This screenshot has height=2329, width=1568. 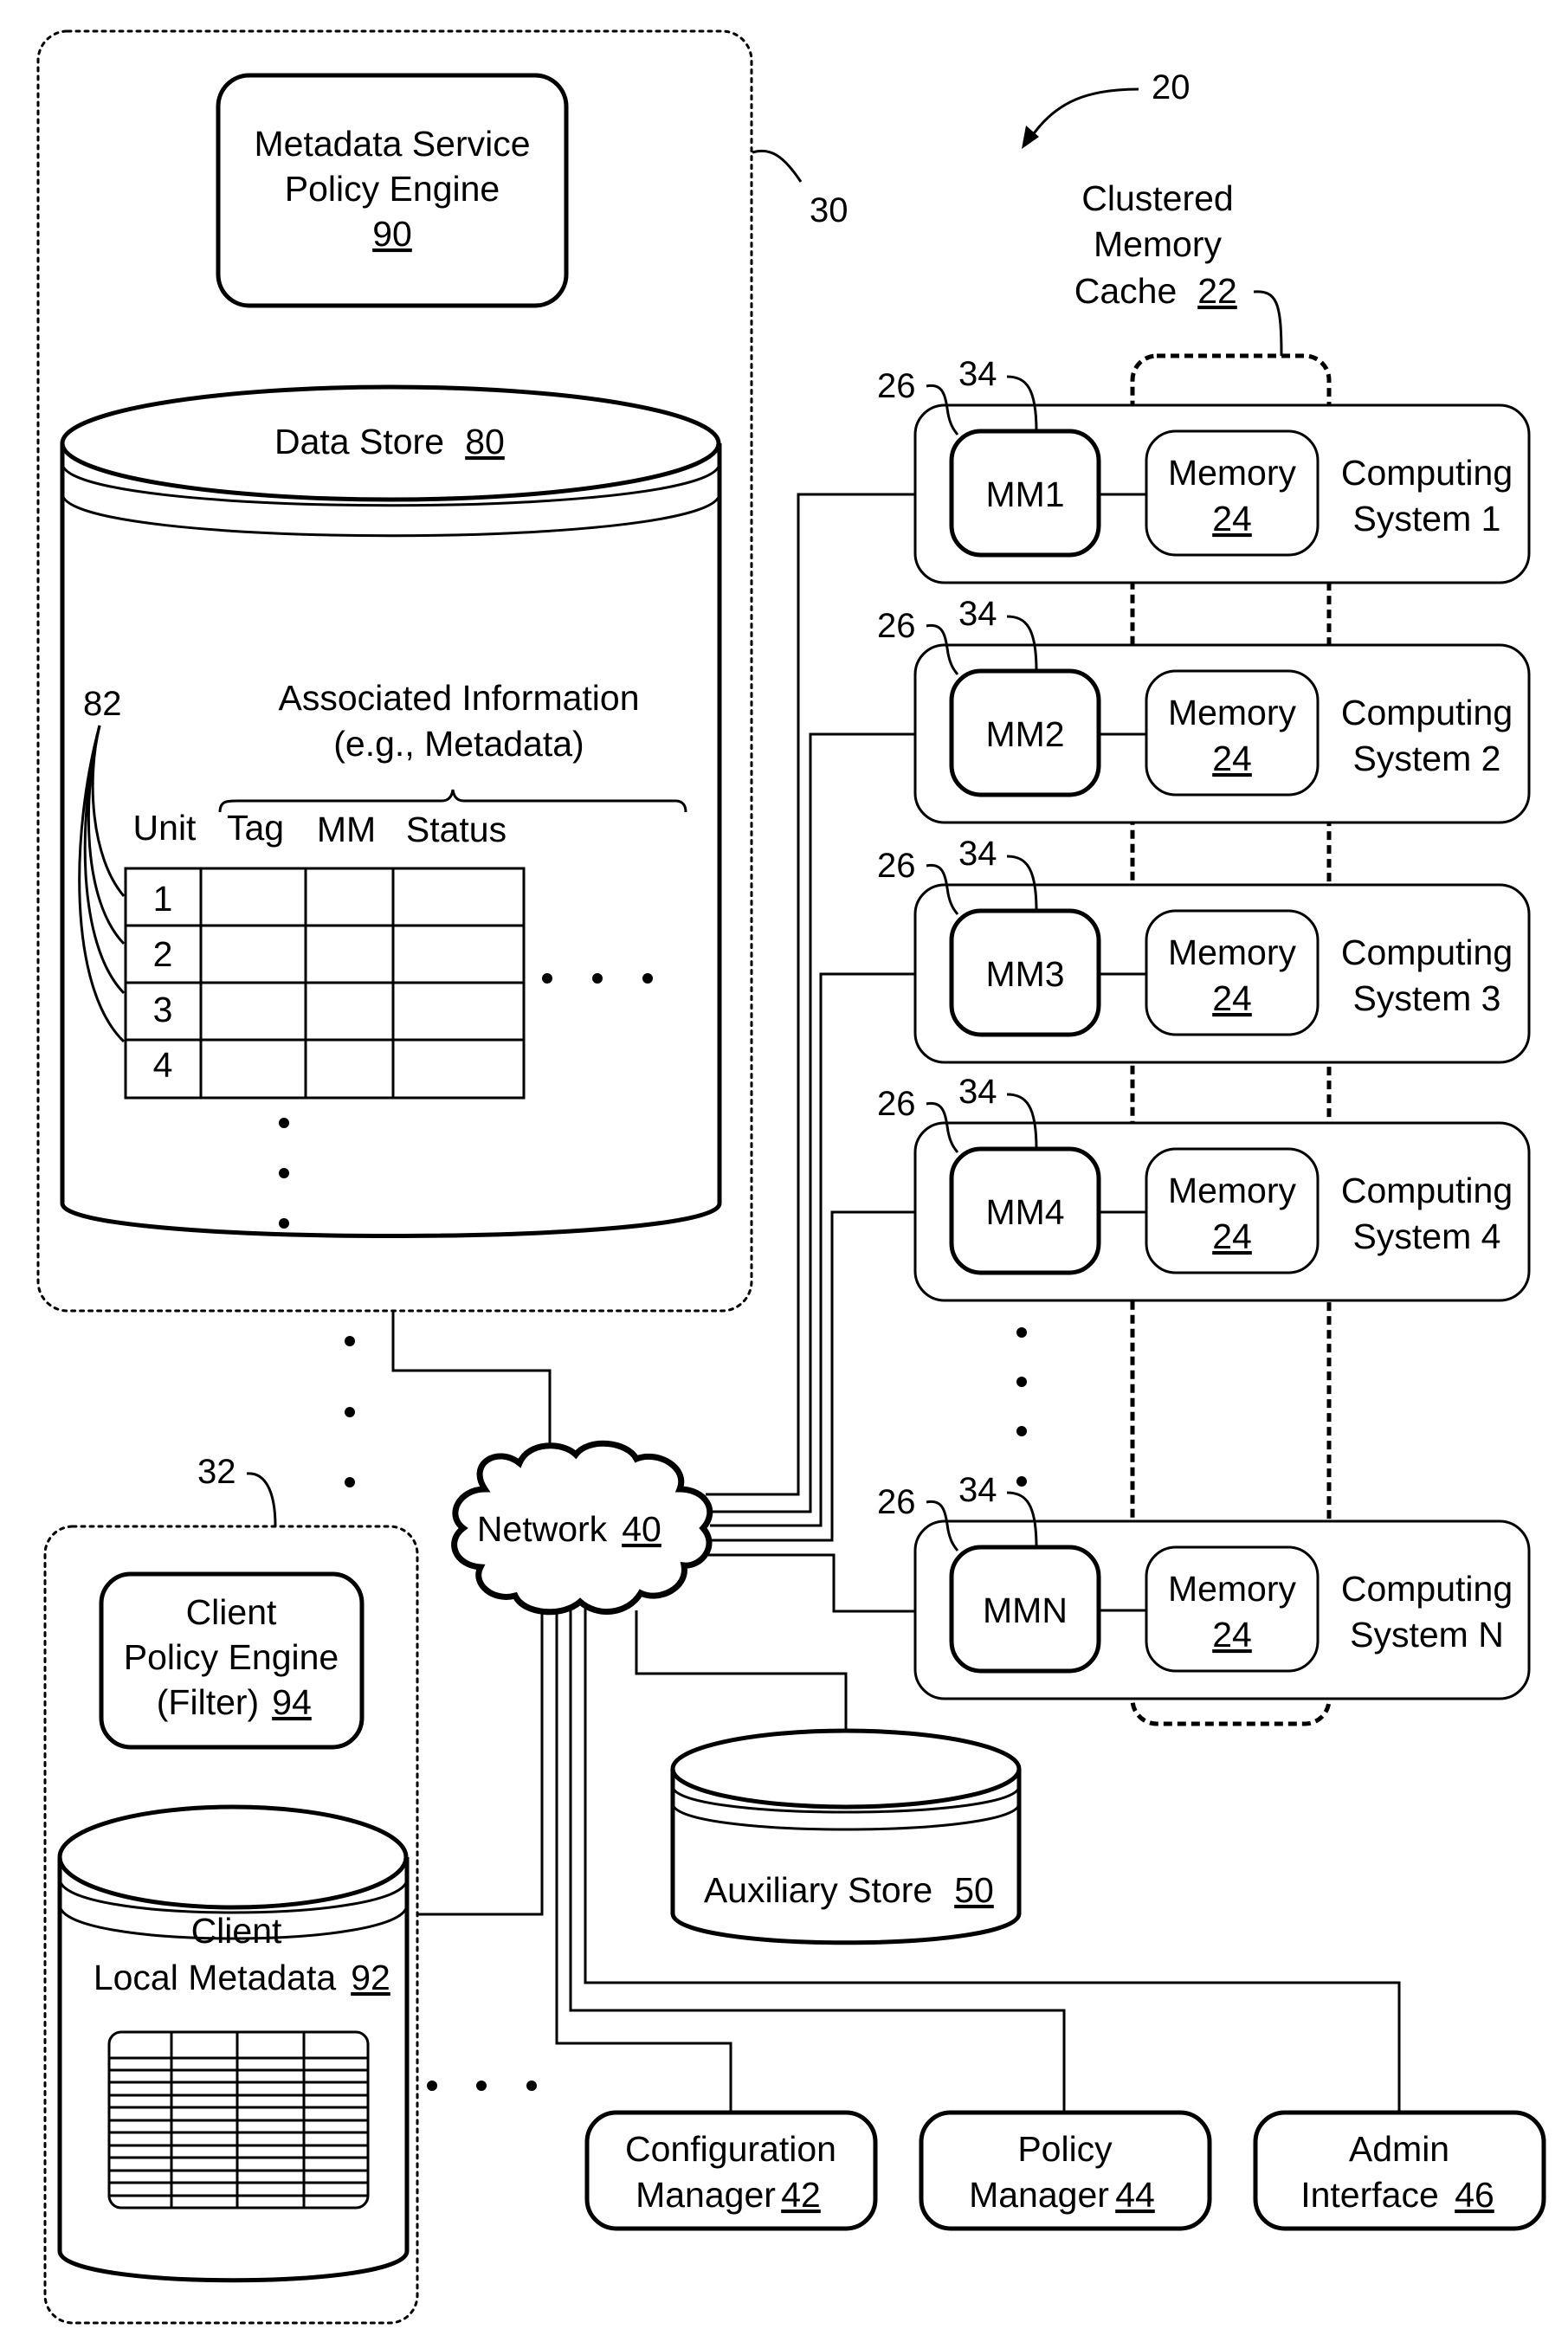 I want to click on computing-system: MM4 Memory 24 Computing System 4 26 34, so click(x=1204, y=1188).